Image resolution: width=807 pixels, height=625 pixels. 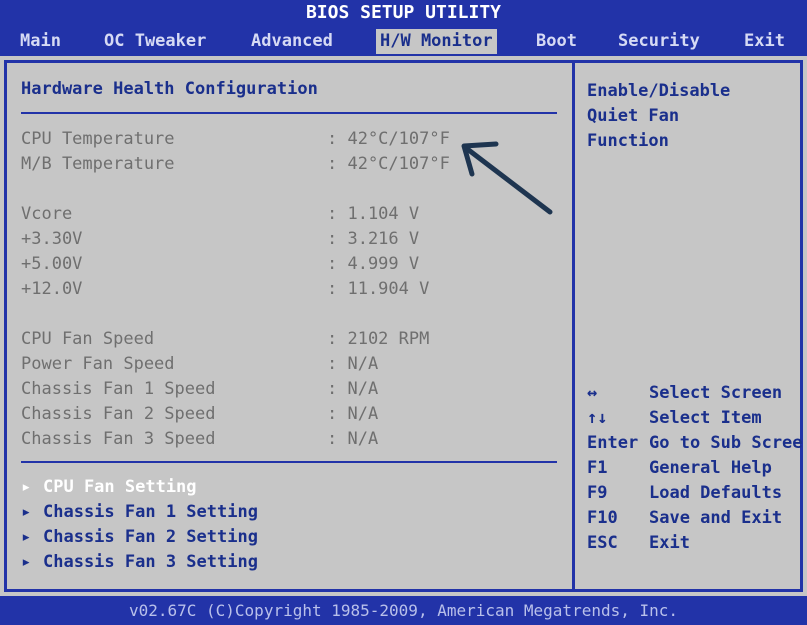 I want to click on title-bar: BIOS SETUP UTILITY, so click(x=403, y=14).